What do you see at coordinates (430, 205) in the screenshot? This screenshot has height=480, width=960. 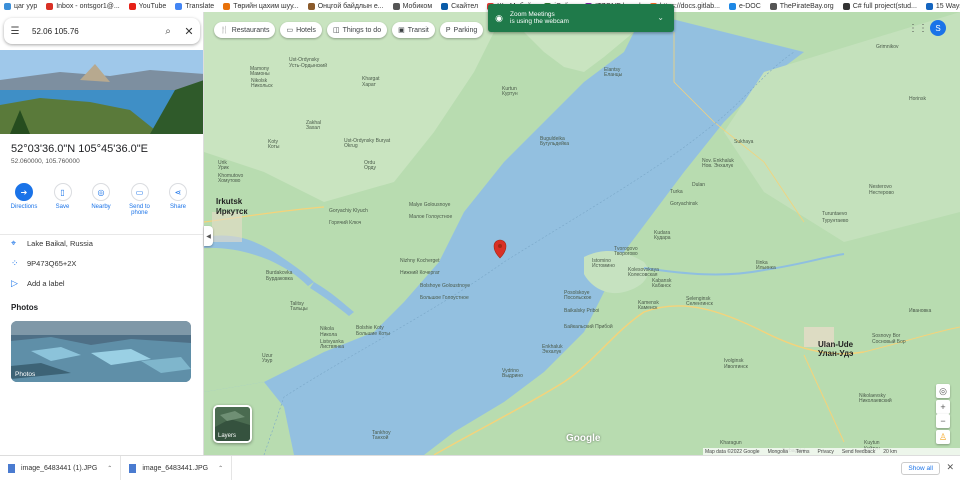 I see `map-place-label: Malye Golousnoye` at bounding box center [430, 205].